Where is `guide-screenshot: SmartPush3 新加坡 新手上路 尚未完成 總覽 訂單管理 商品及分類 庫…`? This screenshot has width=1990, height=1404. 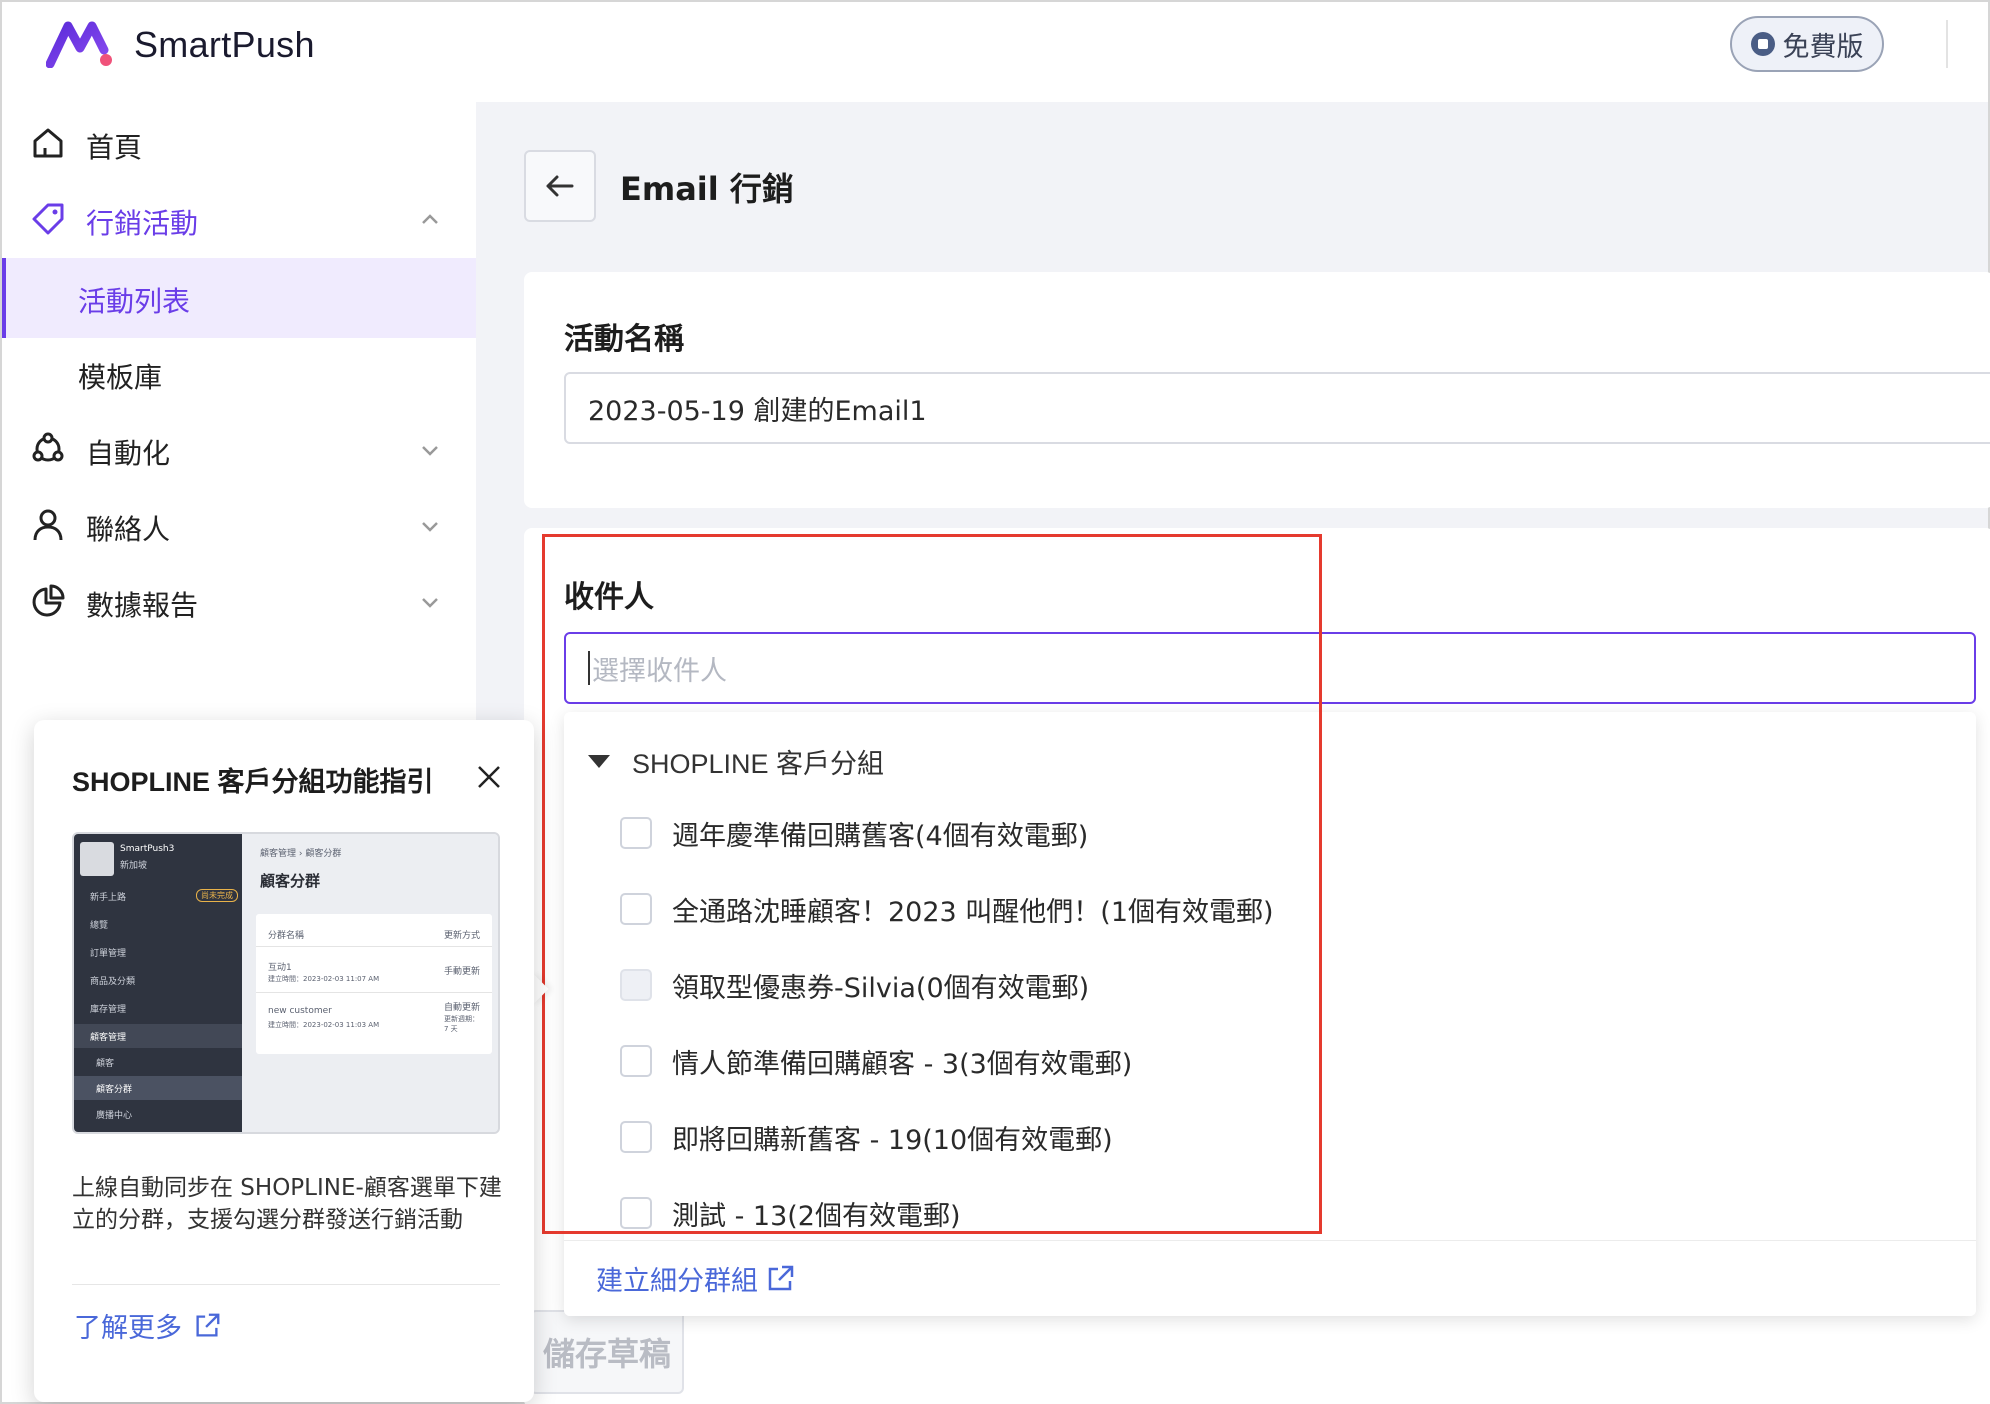 guide-screenshot: SmartPush3 新加坡 新手上路 尚未完成 總覽 訂單管理 商品及分類 庫… is located at coordinates (286, 983).